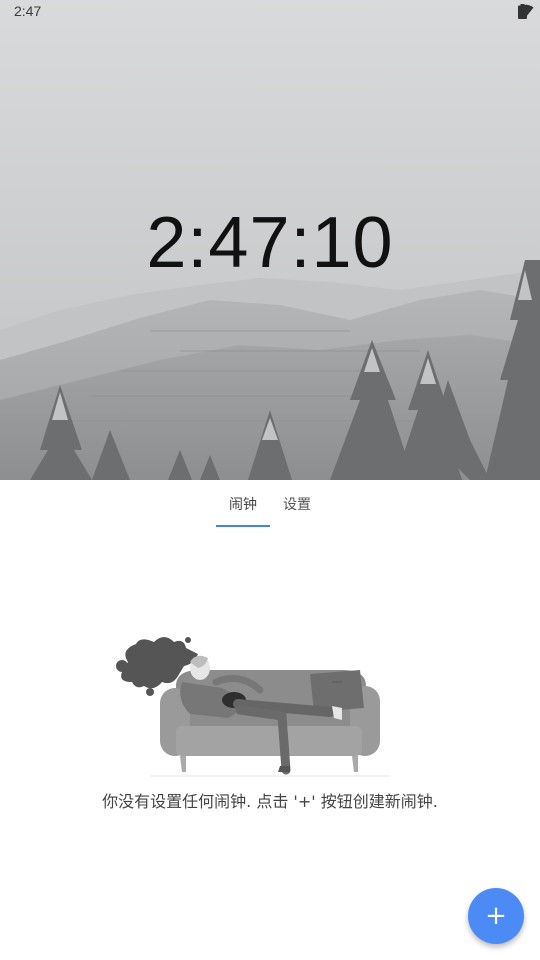 This screenshot has width=540, height=960. What do you see at coordinates (297, 504) in the screenshot?
I see `tab-settings: 设置` at bounding box center [297, 504].